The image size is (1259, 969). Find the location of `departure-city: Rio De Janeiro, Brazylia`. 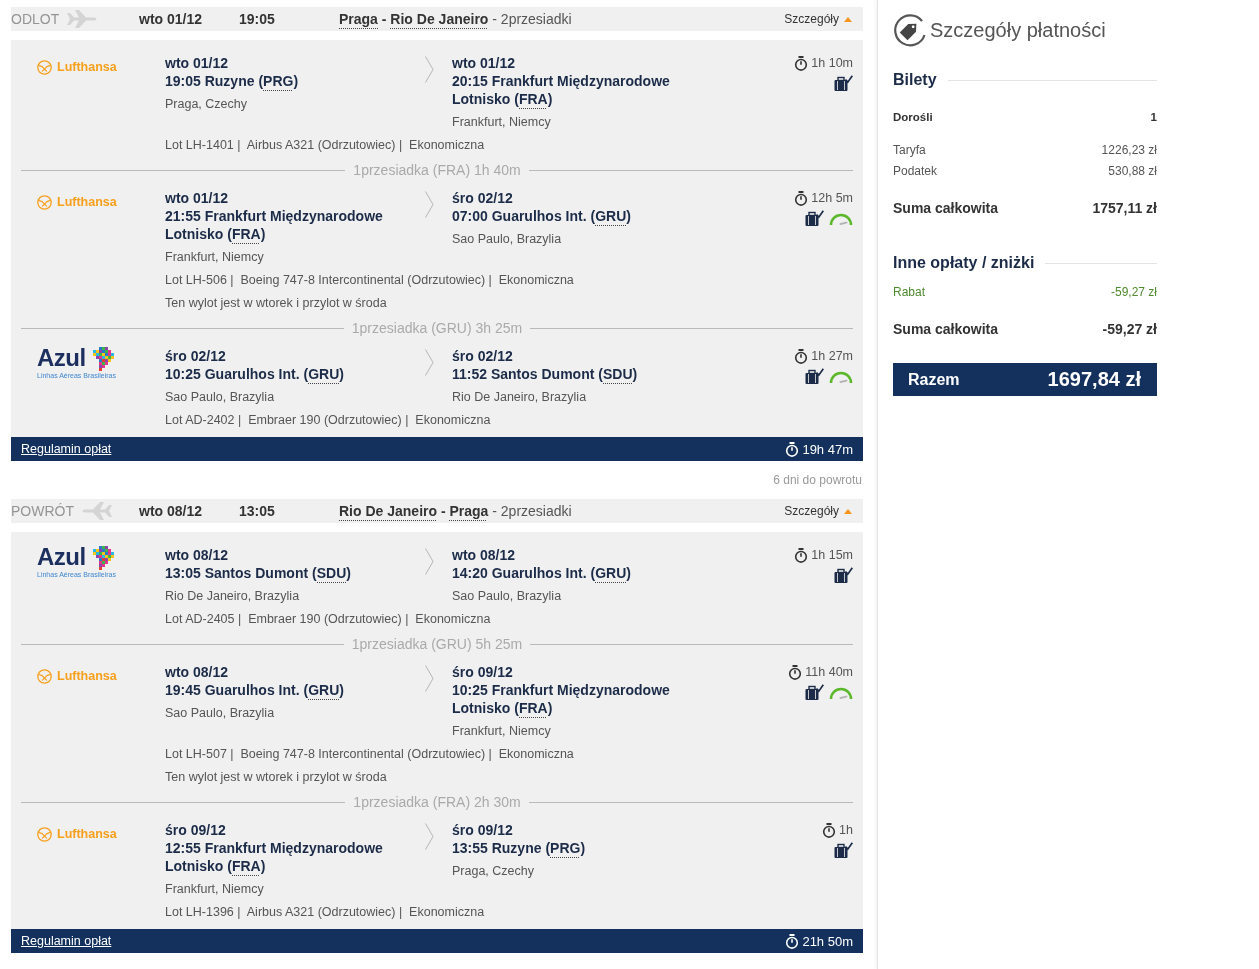

departure-city: Rio De Janeiro, Brazylia is located at coordinates (233, 596).